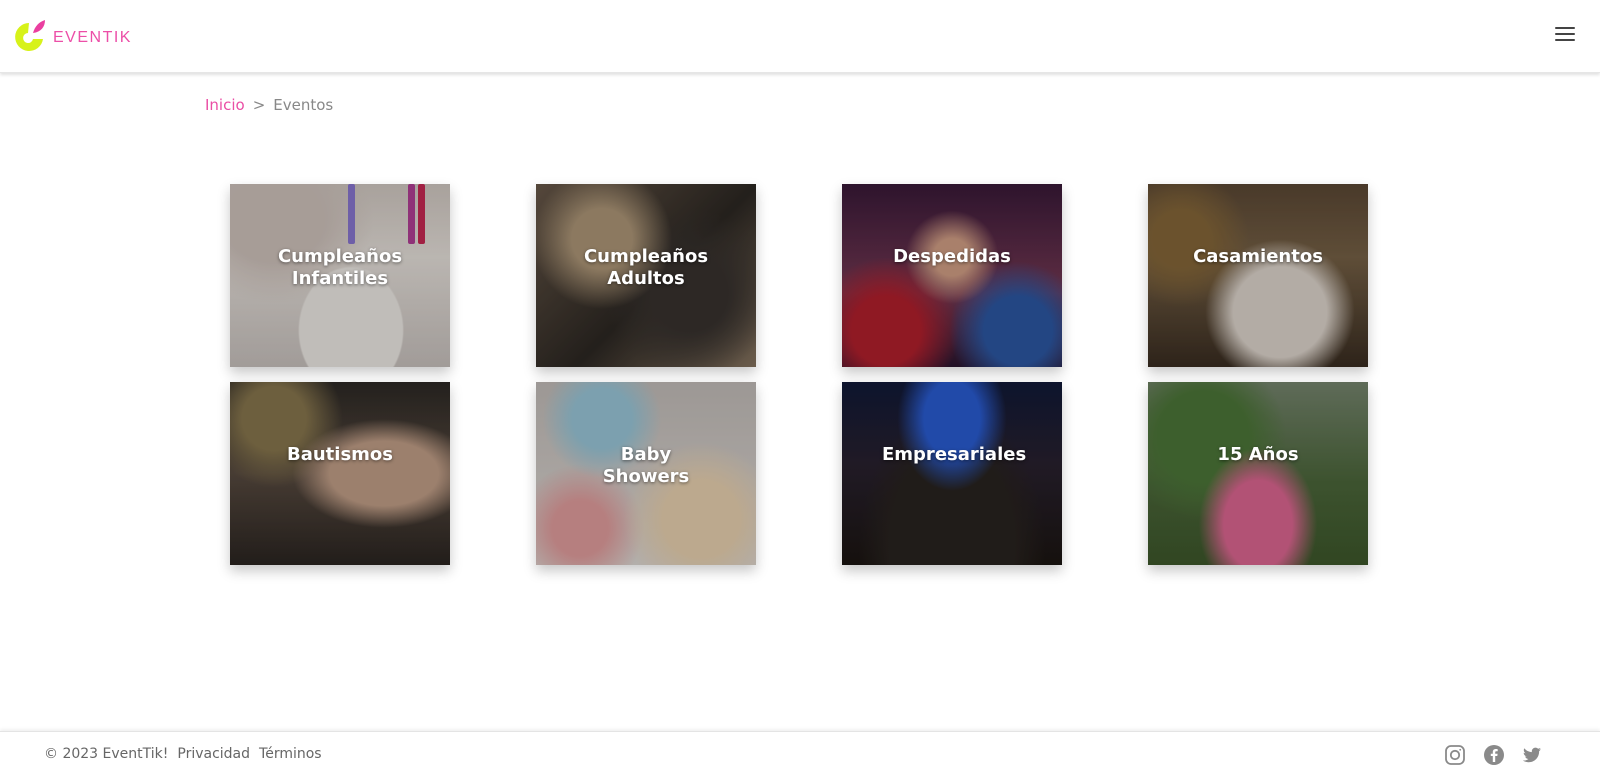 This screenshot has height=773, width=1600. Describe the element at coordinates (1258, 256) in the screenshot. I see `event-card-title: Casamientos` at that location.